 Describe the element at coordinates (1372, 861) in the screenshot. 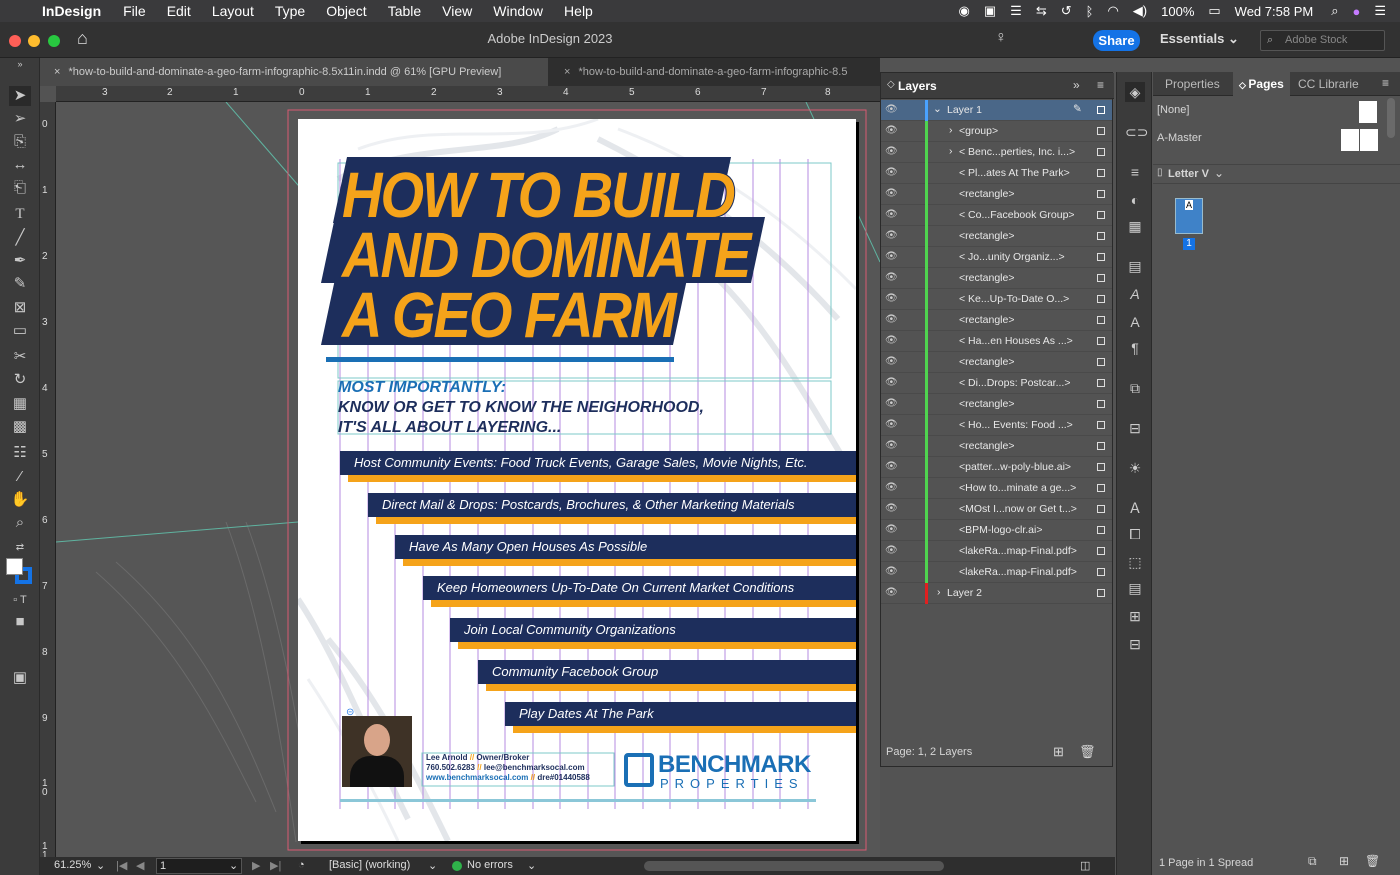

I see `trash-icon: 🗑` at that location.